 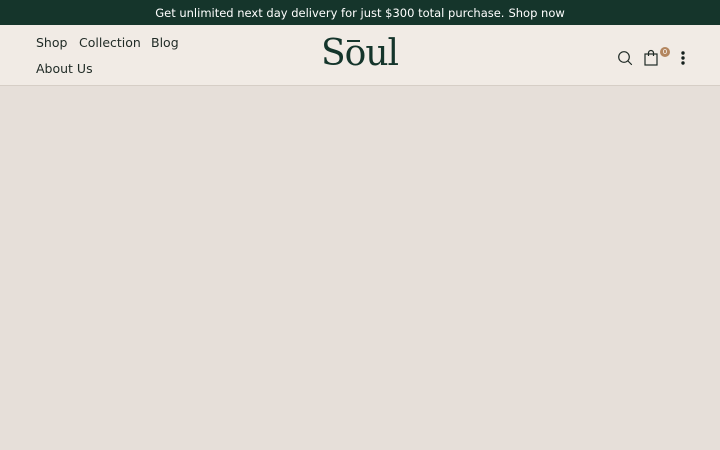 What do you see at coordinates (64, 69) in the screenshot?
I see `nav-item-about-us: About Us` at bounding box center [64, 69].